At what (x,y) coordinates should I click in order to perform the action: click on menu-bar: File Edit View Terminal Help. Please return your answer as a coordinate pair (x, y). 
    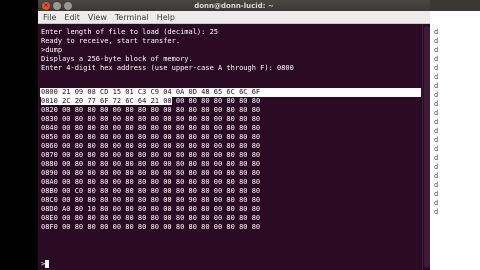
    Looking at the image, I should click on (234, 17).